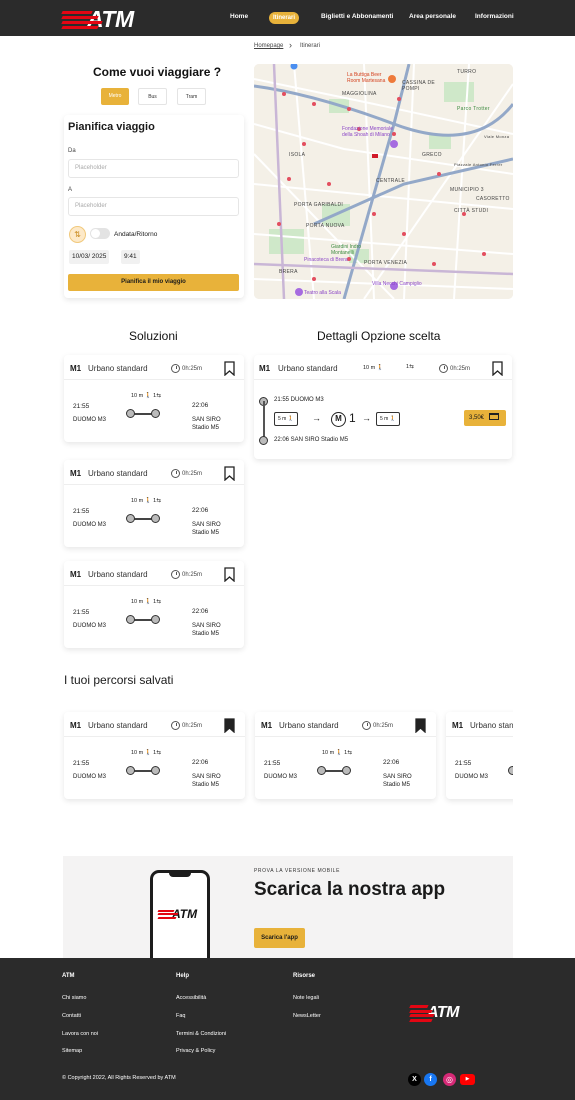 The width and height of the screenshot is (575, 1100). I want to click on mode-tram-button: Tram, so click(191, 96).